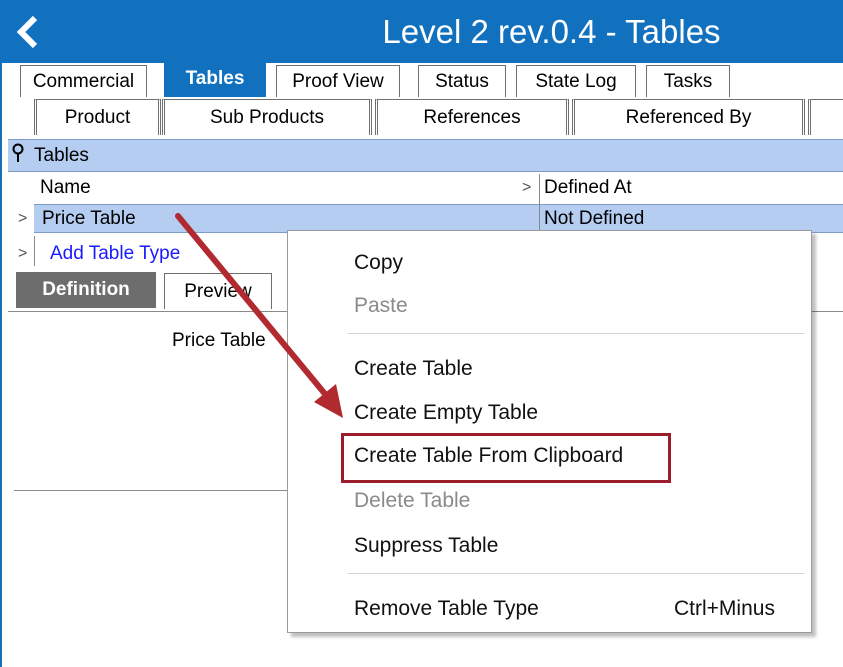  What do you see at coordinates (61, 155) in the screenshot?
I see `tables-section-title: Tables` at bounding box center [61, 155].